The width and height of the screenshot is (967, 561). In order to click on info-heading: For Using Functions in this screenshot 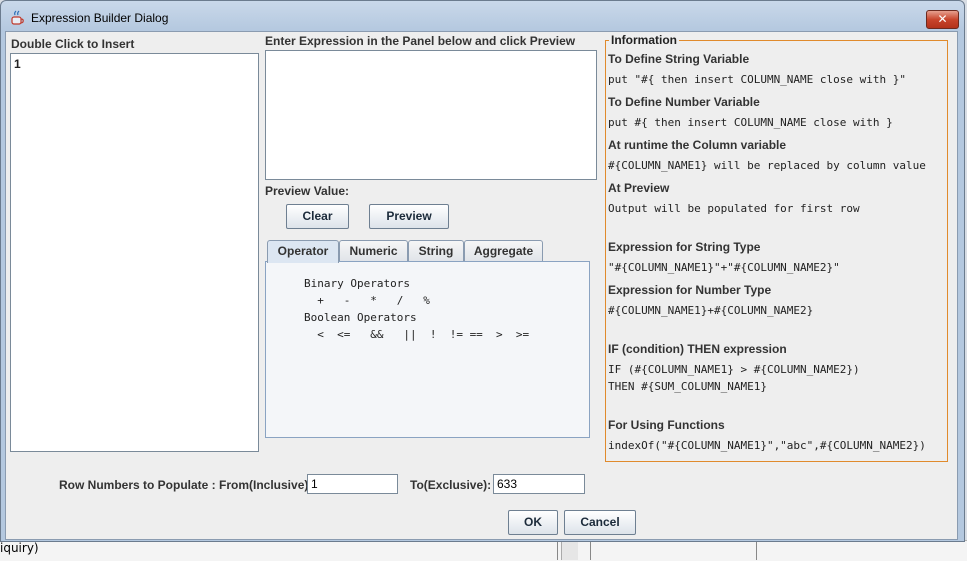, I will do `click(666, 425)`.